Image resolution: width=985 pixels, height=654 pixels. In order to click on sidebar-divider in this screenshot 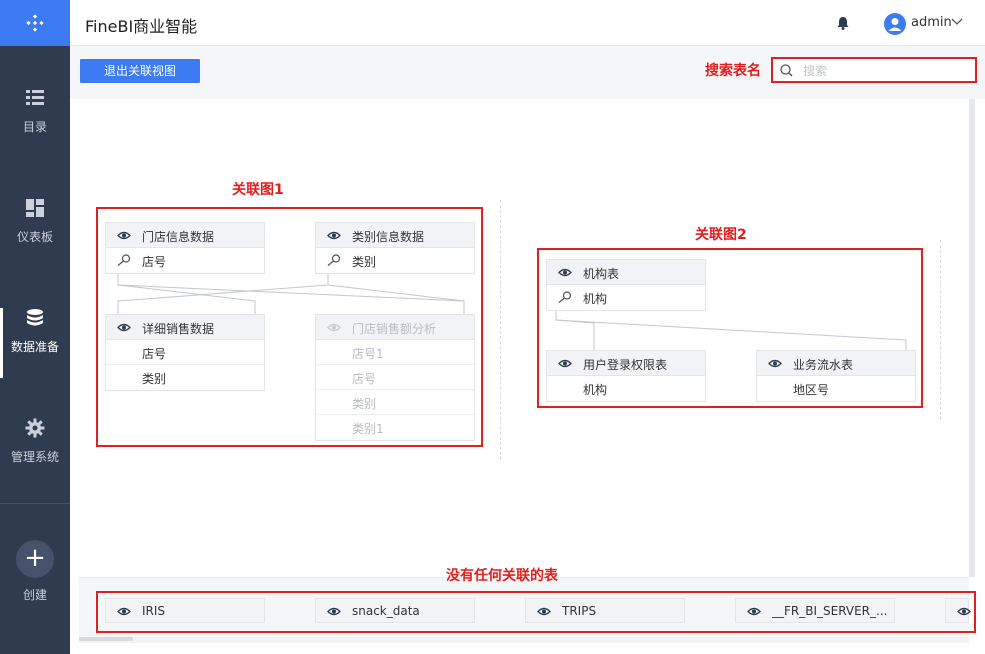, I will do `click(35, 503)`.